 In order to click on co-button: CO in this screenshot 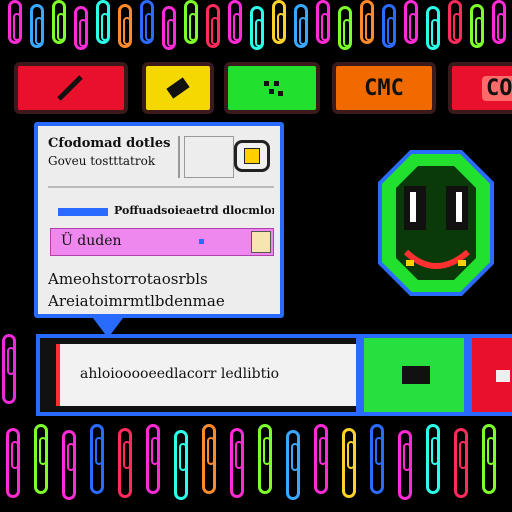, I will do `click(480, 88)`.